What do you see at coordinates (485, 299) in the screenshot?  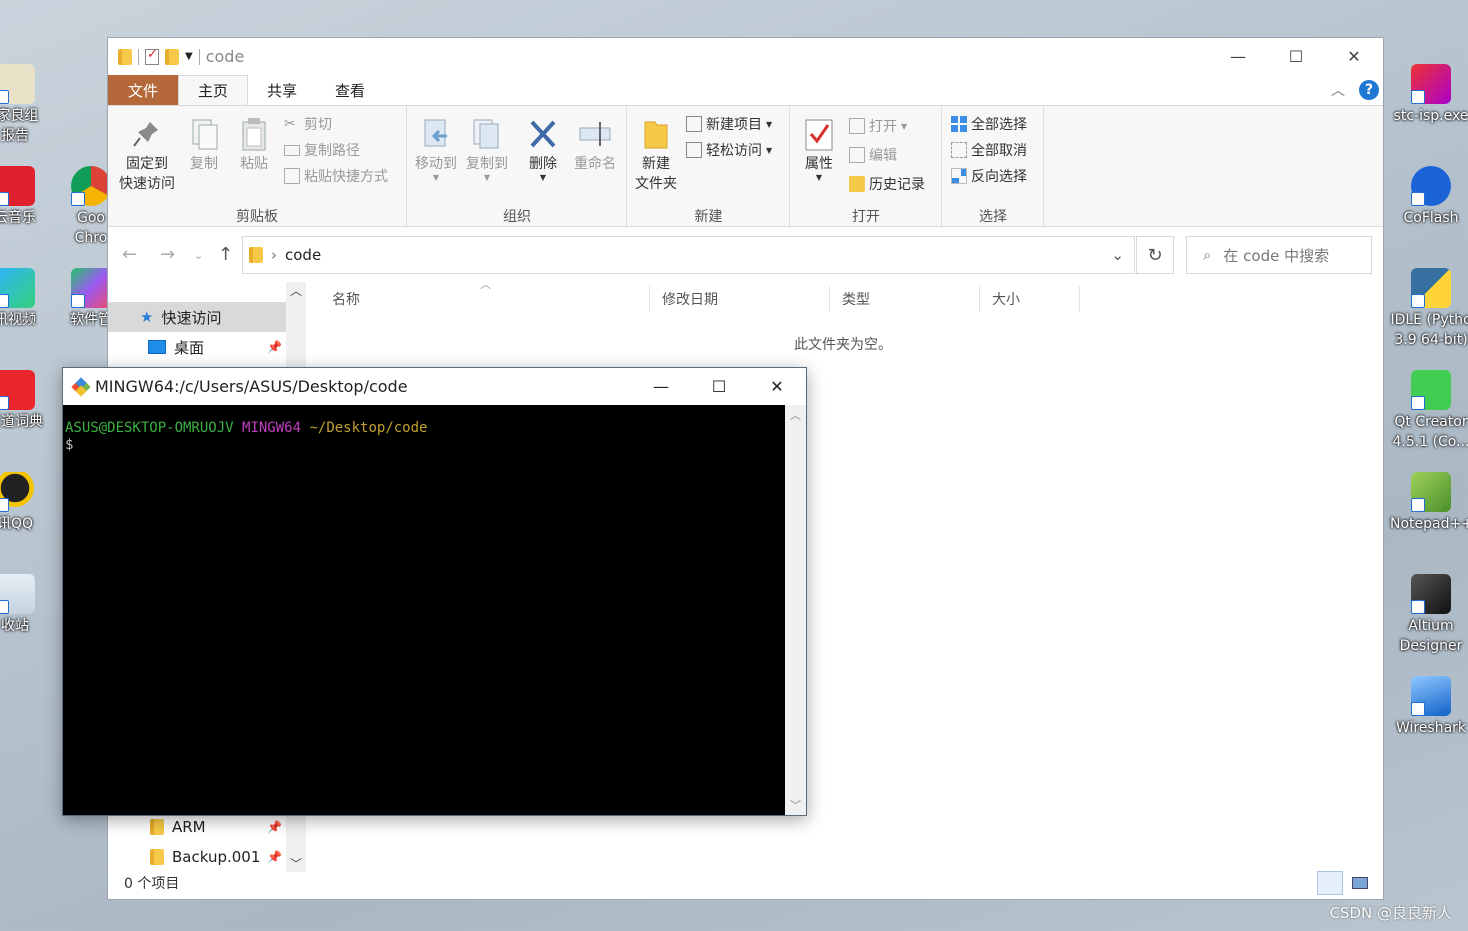 I see `column-header-name: 名称` at bounding box center [485, 299].